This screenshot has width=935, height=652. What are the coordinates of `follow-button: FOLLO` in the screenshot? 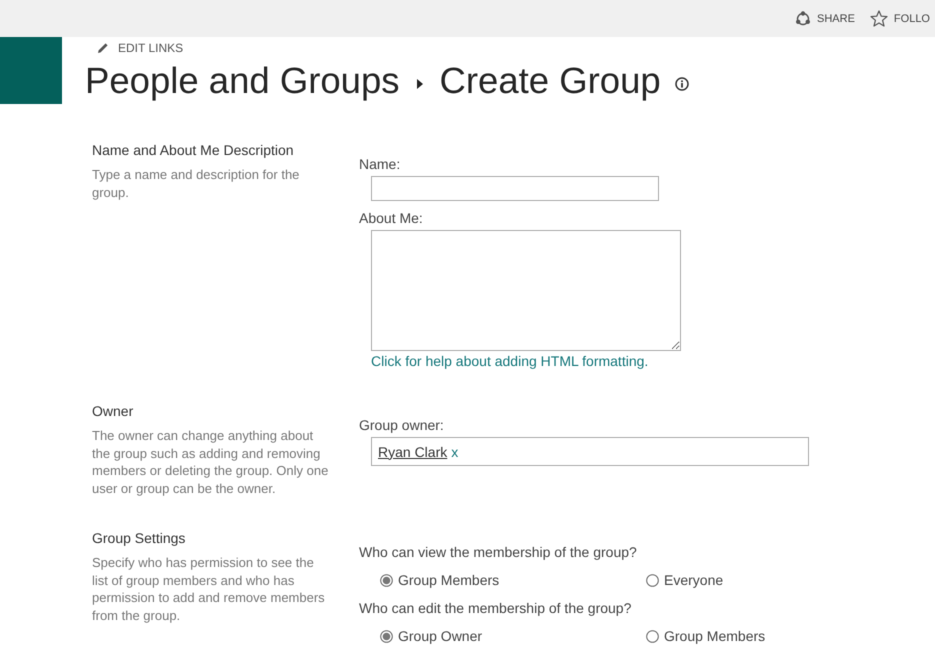 It's located at (900, 18).